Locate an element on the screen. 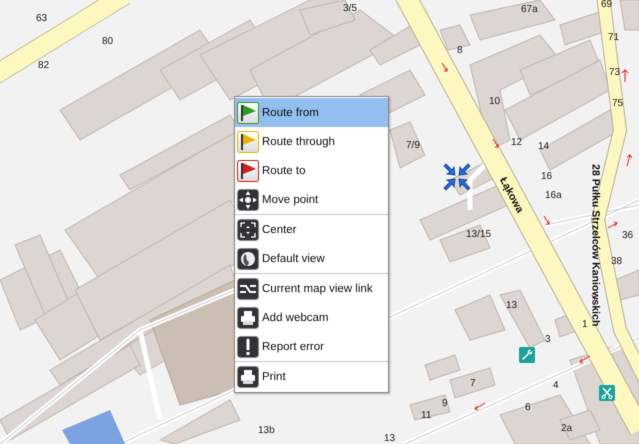 The image size is (639, 444). menu-item: Route through is located at coordinates (311, 141).